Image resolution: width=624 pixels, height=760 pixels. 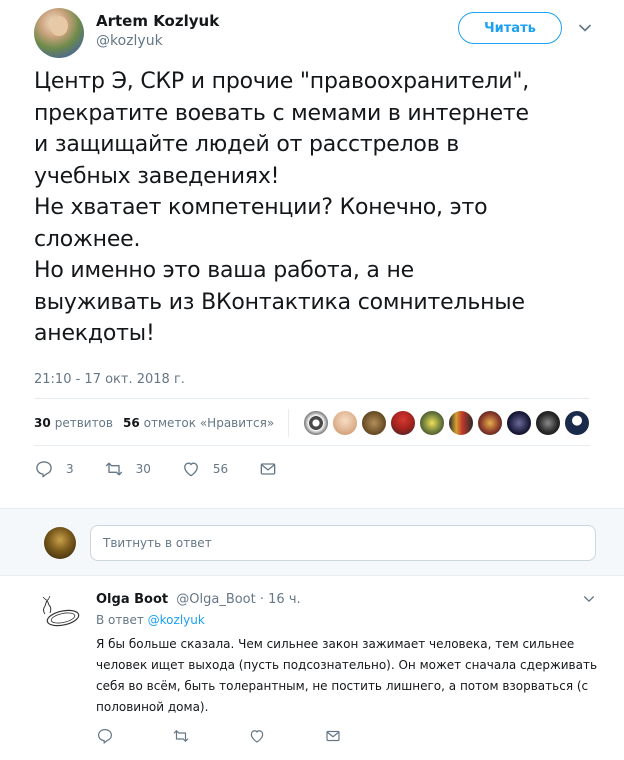 I want to click on author-avatar, so click(x=59, y=33).